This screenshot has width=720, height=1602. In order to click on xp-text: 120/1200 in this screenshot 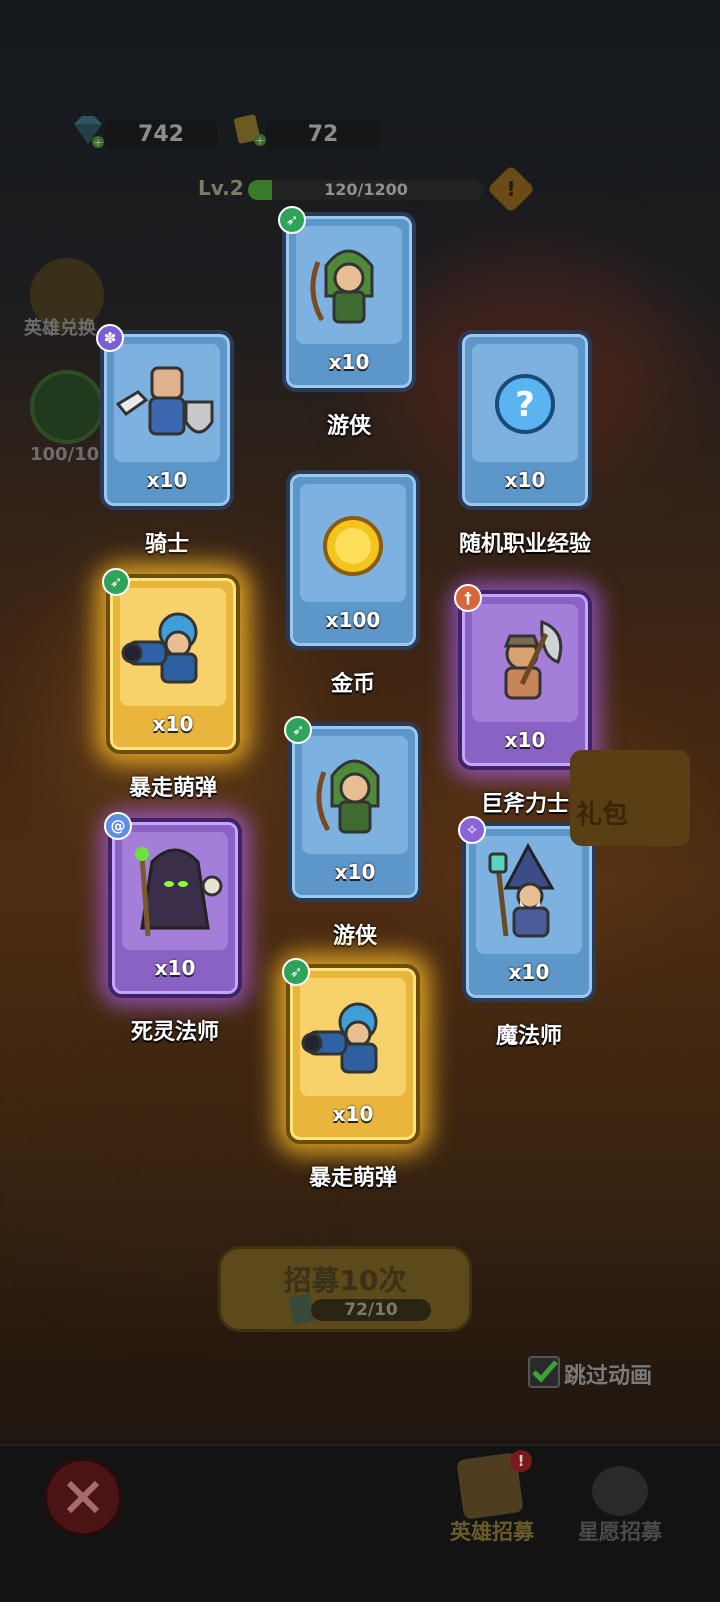, I will do `click(366, 189)`.